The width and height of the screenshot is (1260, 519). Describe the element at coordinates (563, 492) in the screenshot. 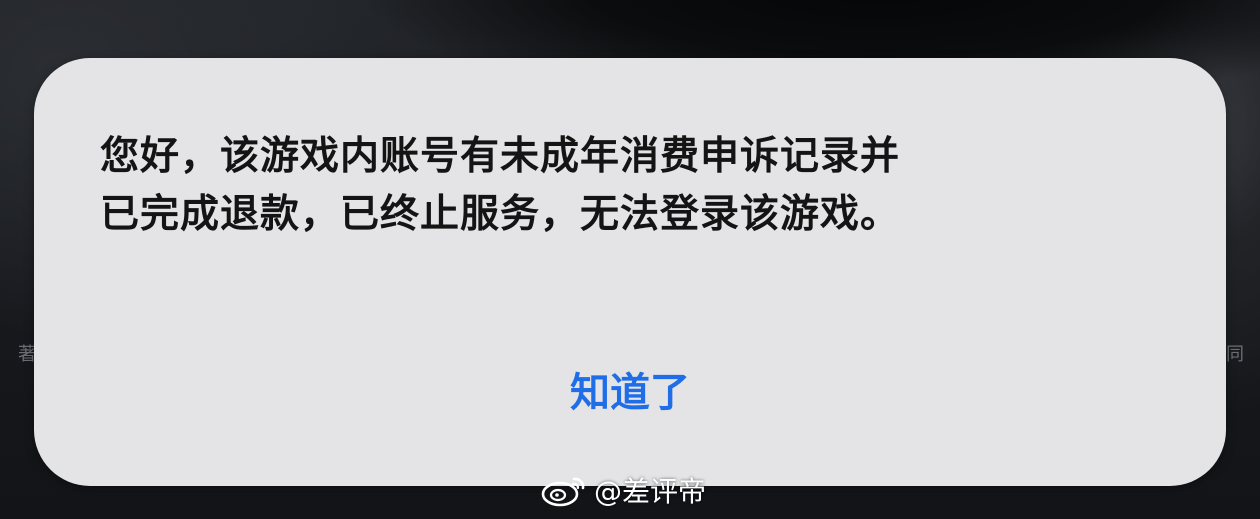

I see `weibo-logo-icon` at that location.